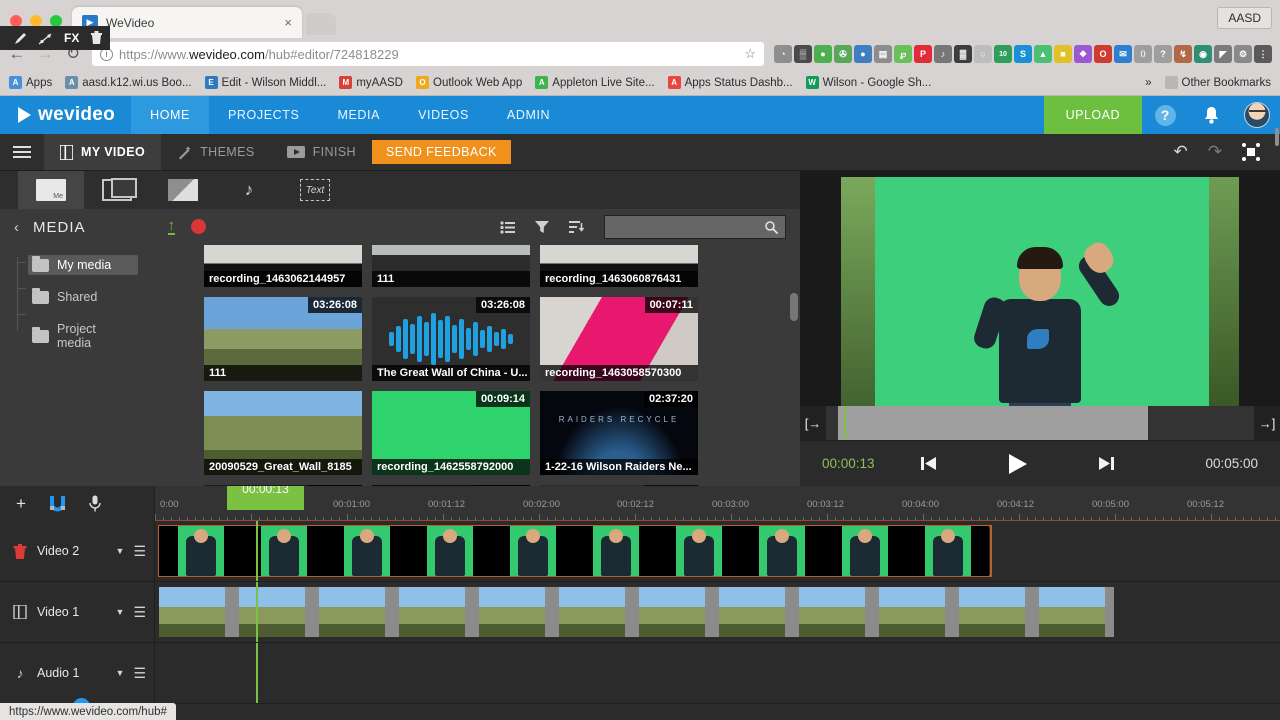  I want to click on sort-icon, so click(576, 227).